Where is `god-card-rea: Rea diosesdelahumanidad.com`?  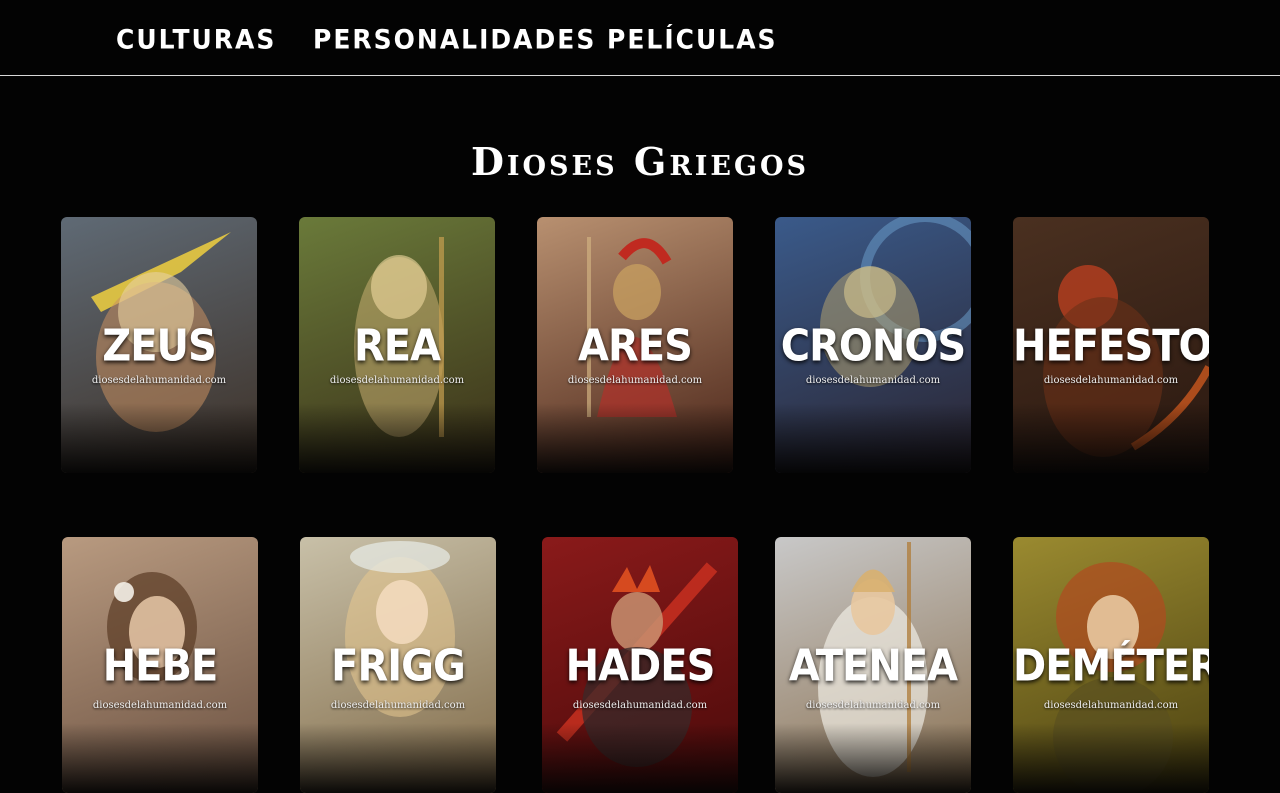 god-card-rea: Rea diosesdelahumanidad.com is located at coordinates (397, 345).